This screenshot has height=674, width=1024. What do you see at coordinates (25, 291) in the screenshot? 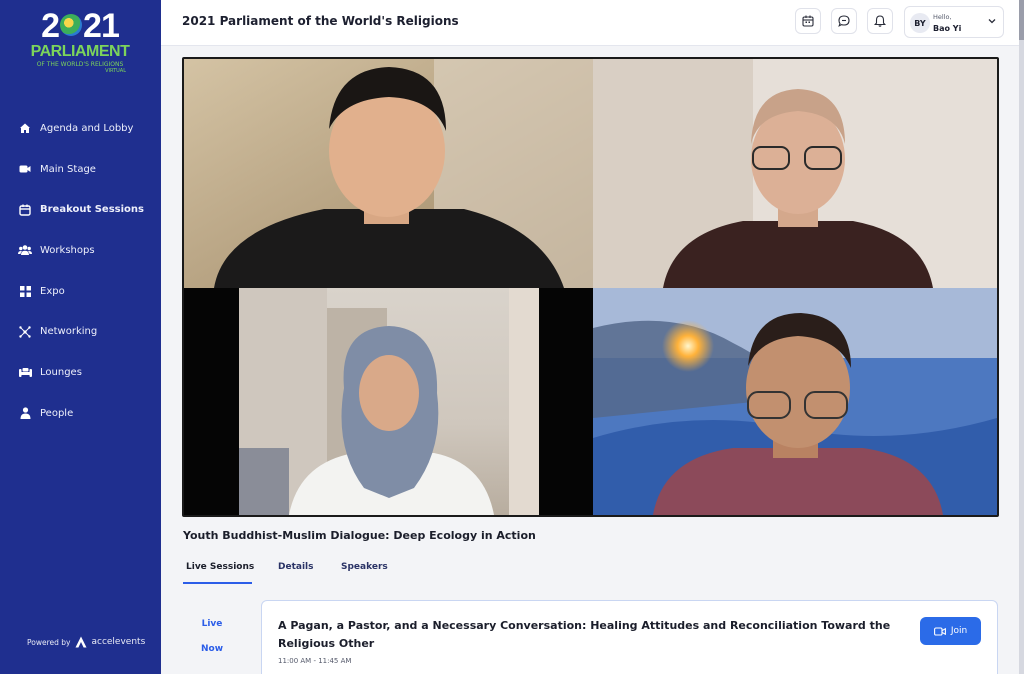
I see `grid-icon` at bounding box center [25, 291].